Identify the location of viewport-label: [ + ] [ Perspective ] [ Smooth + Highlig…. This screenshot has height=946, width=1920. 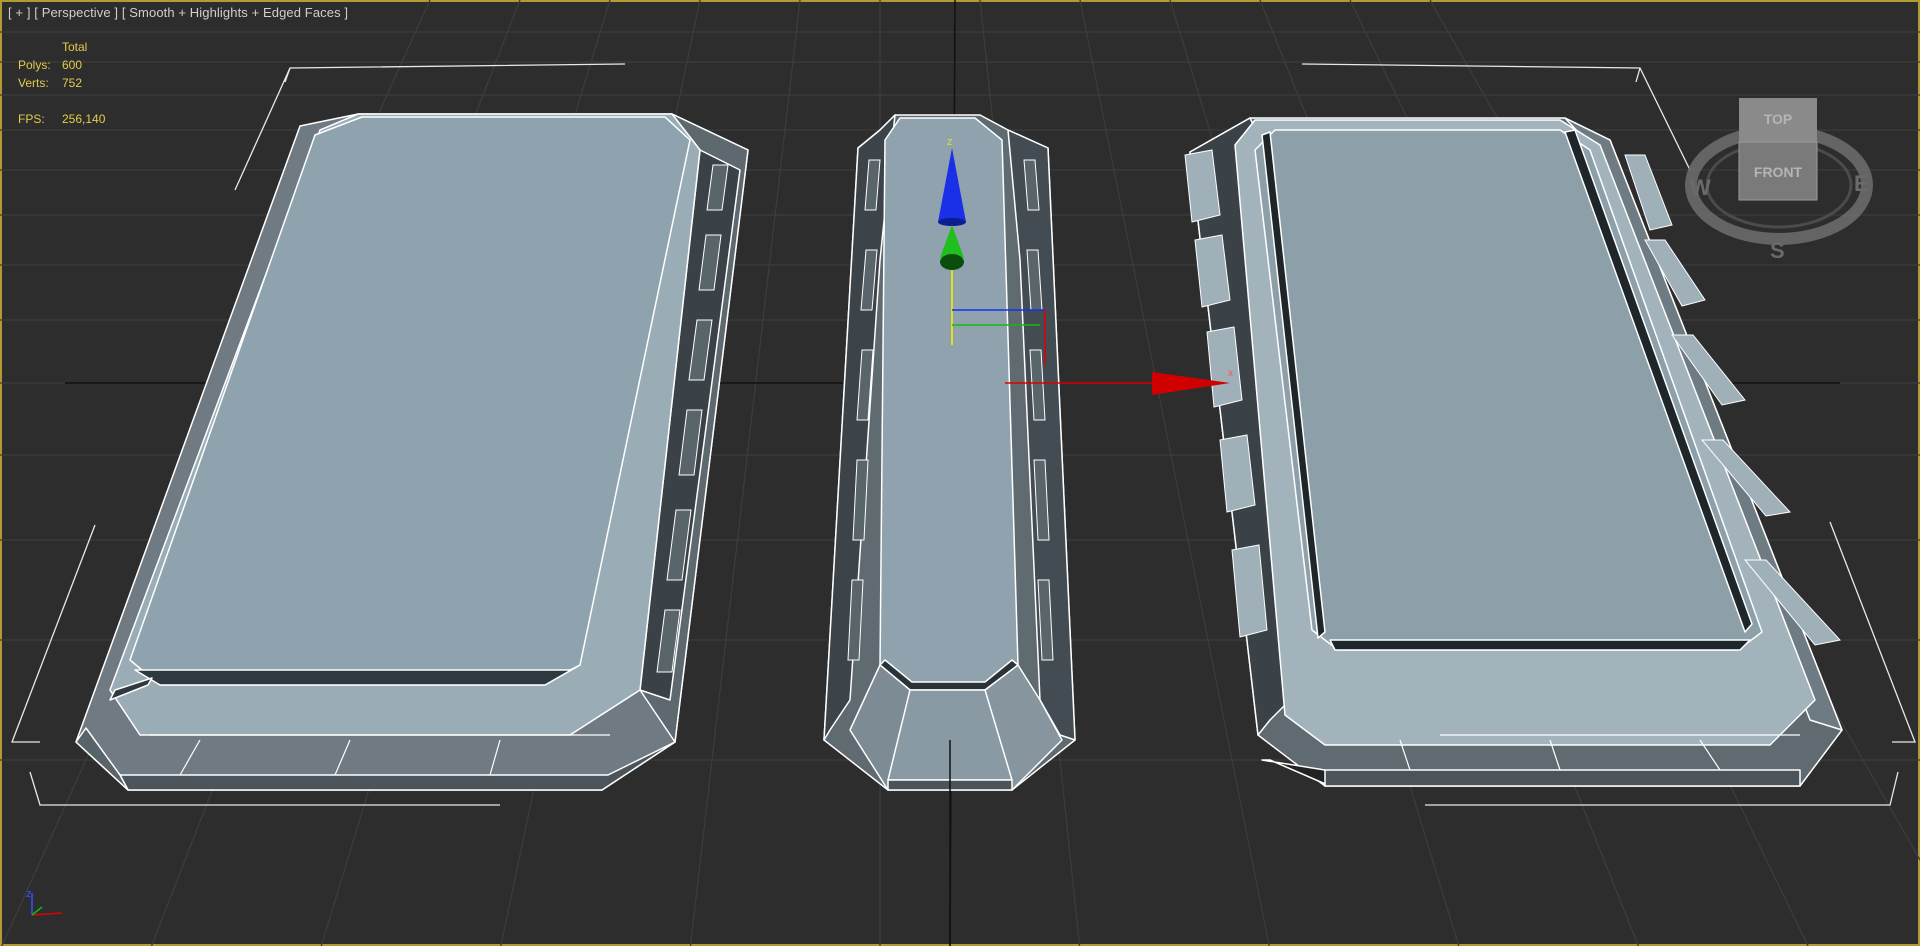
(178, 12).